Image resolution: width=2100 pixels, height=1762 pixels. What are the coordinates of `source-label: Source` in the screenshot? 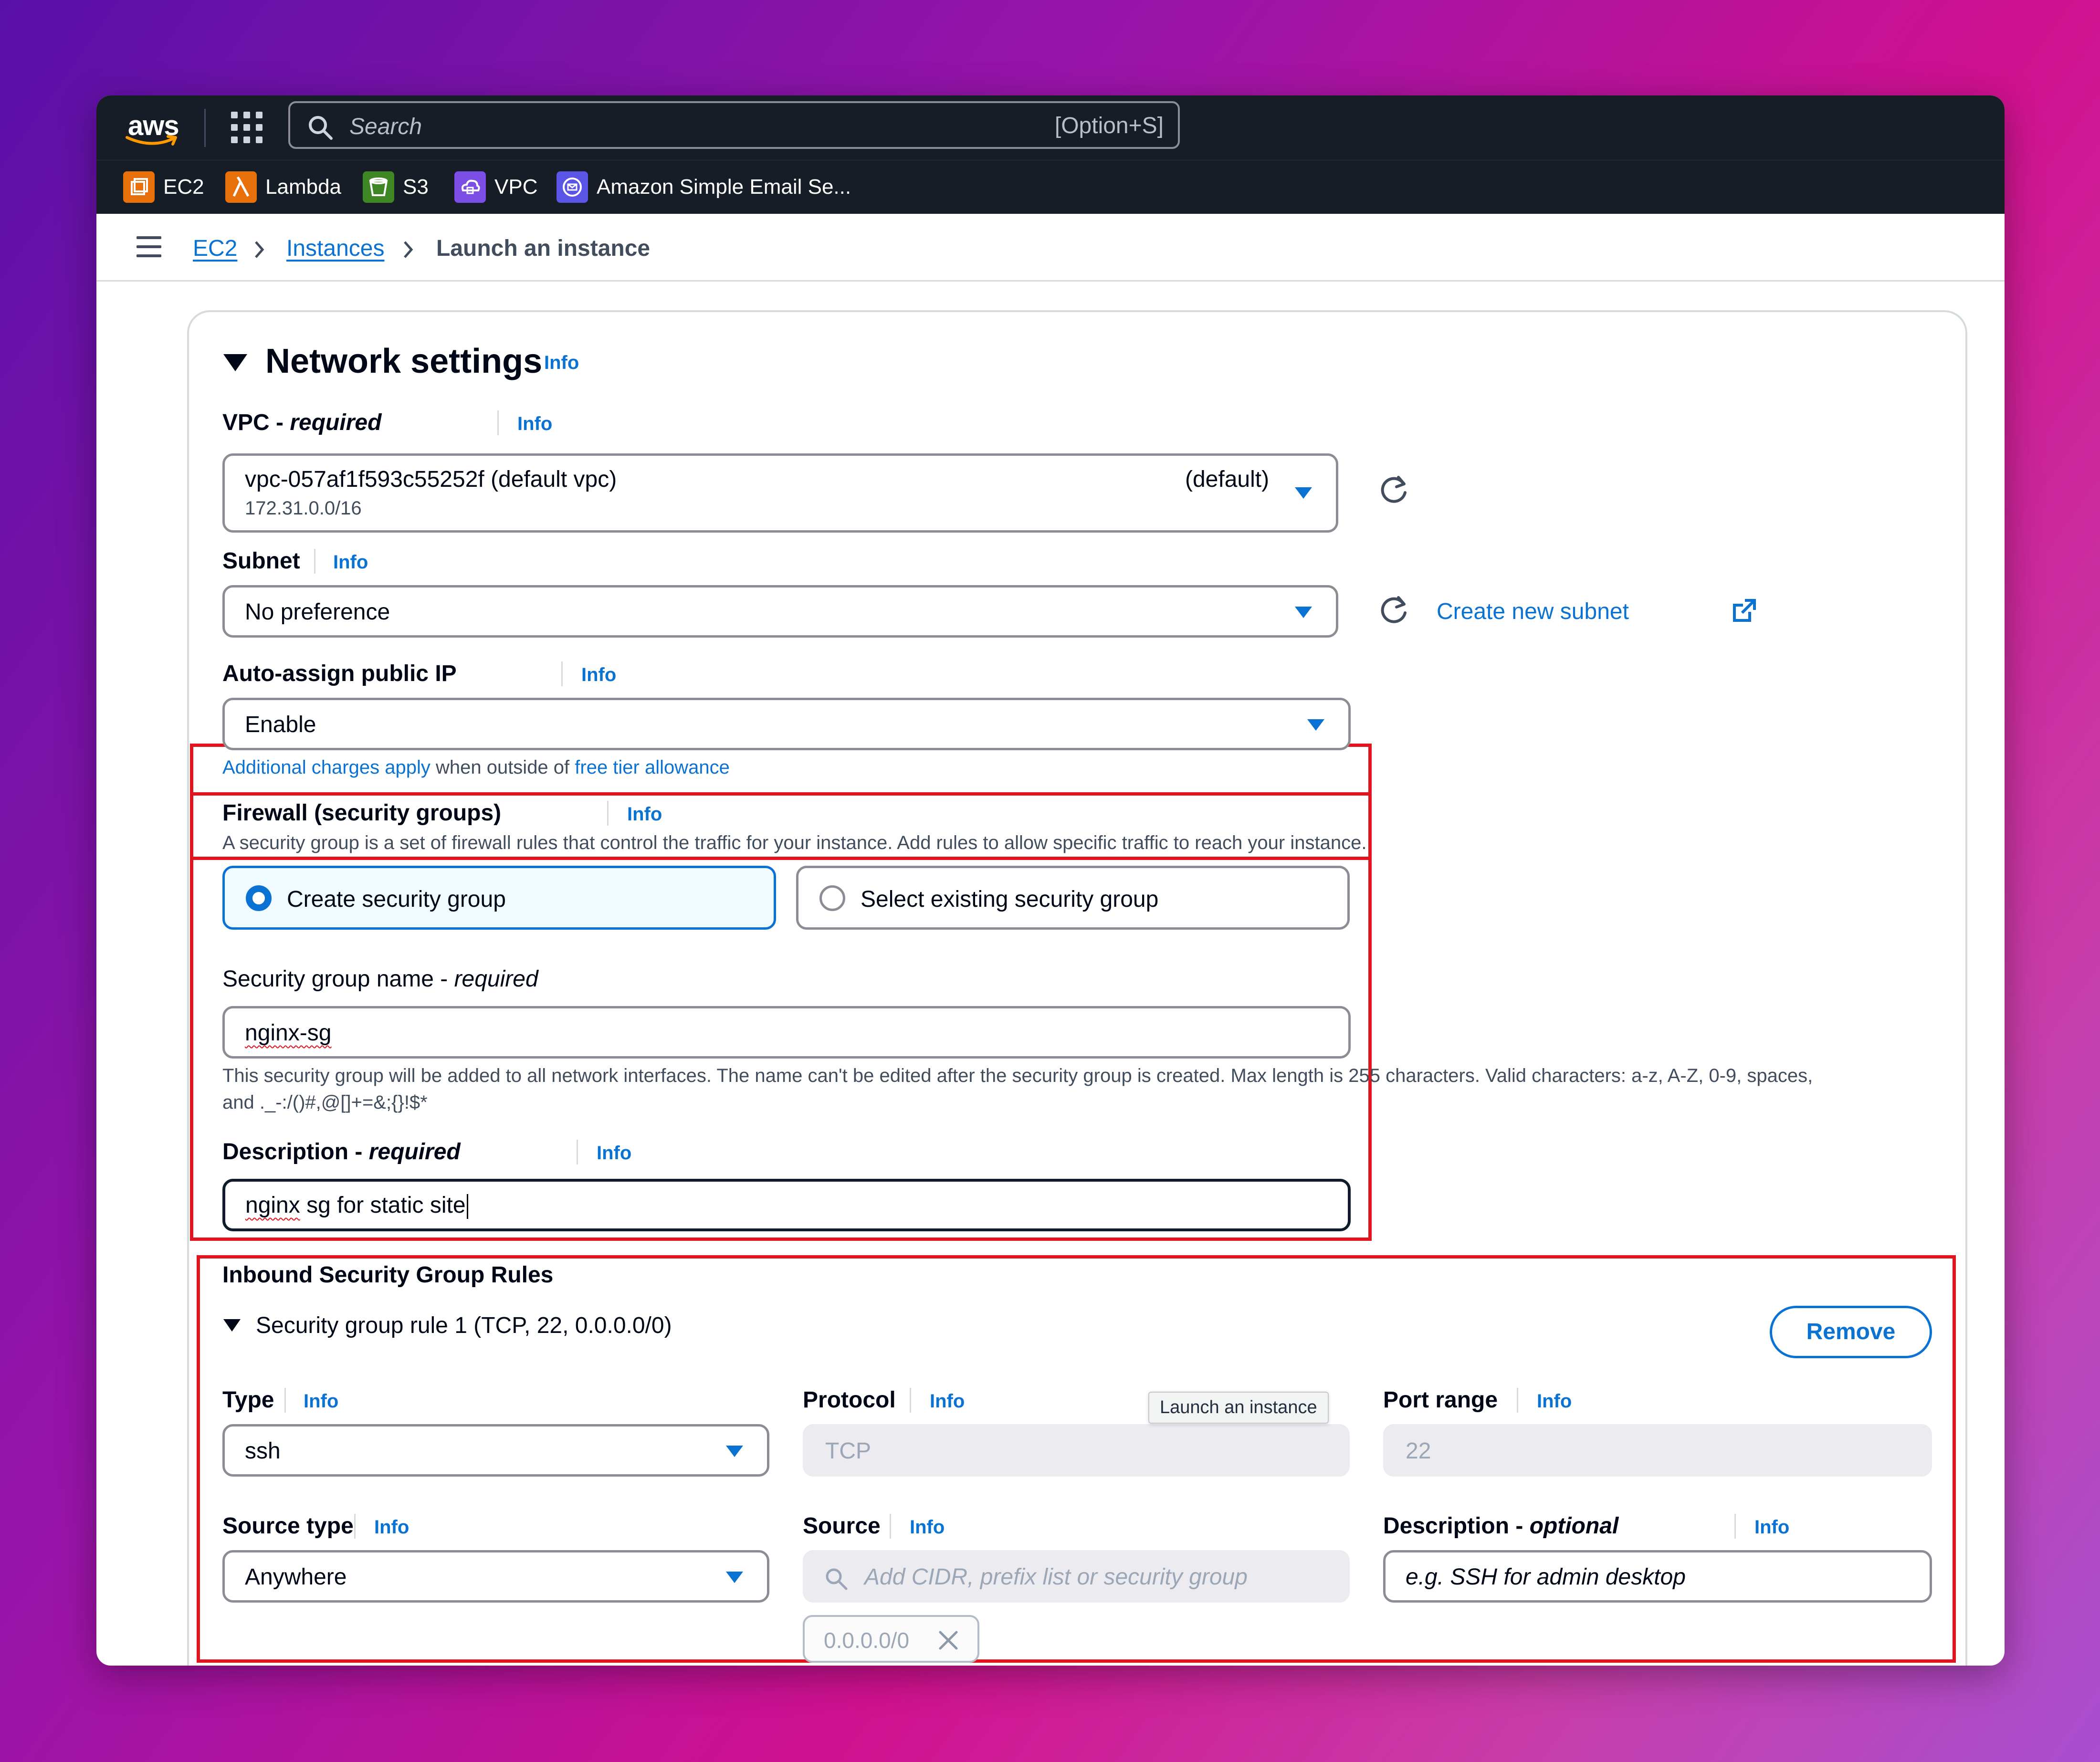 It's located at (842, 1526).